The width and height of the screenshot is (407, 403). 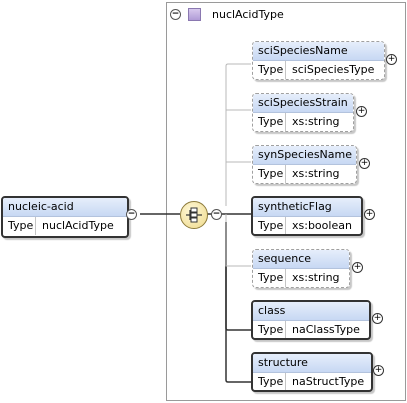 What do you see at coordinates (303, 103) in the screenshot?
I see `element-name: sciSpeciesStrain` at bounding box center [303, 103].